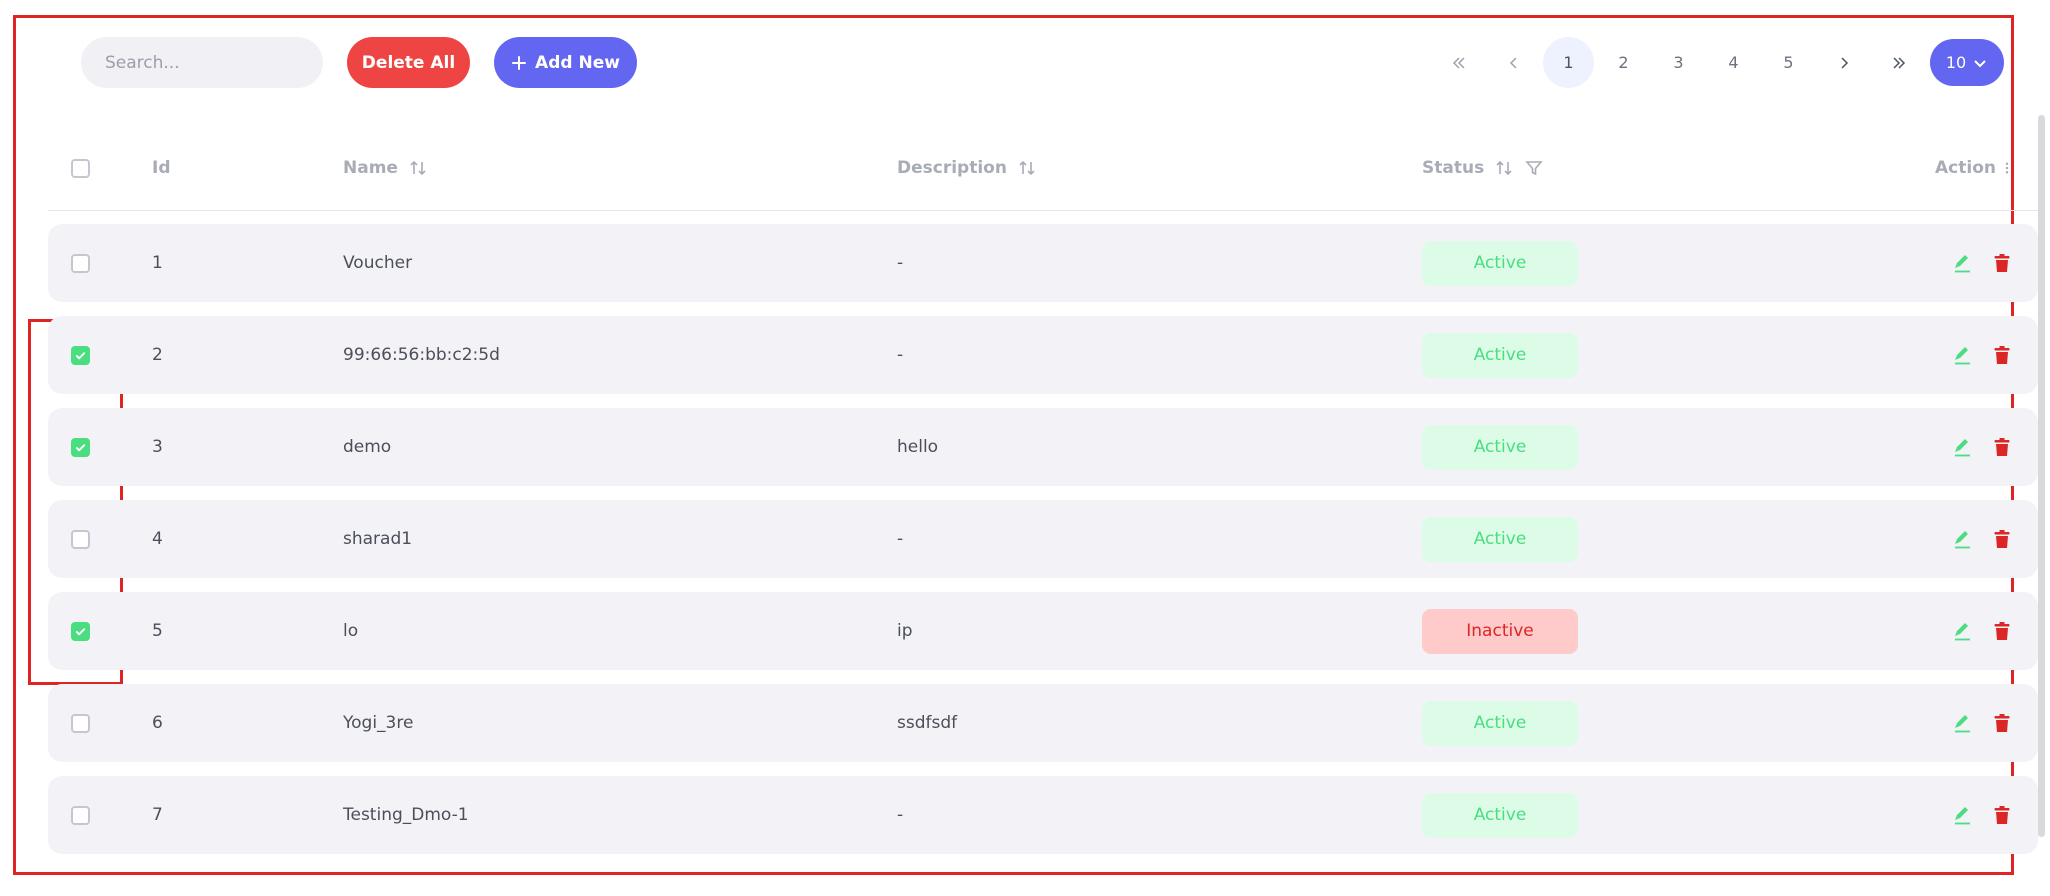  I want to click on row-id: 6, so click(157, 723).